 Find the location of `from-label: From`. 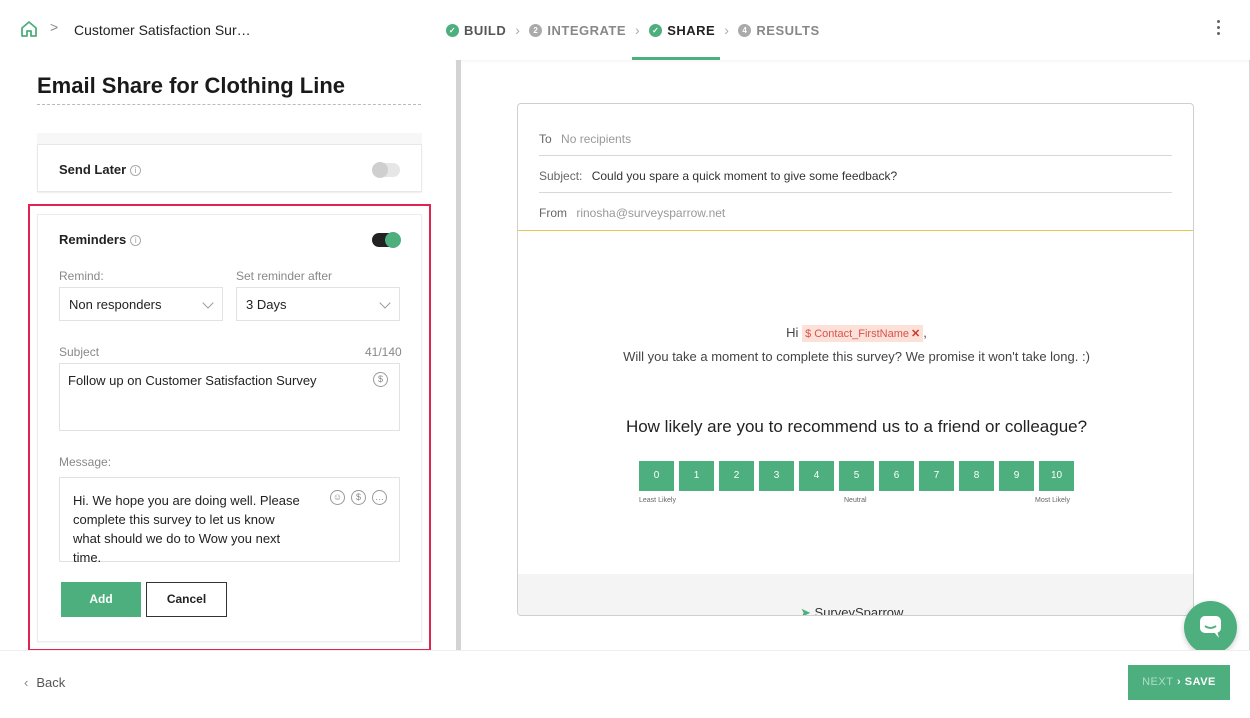

from-label: From is located at coordinates (553, 213).